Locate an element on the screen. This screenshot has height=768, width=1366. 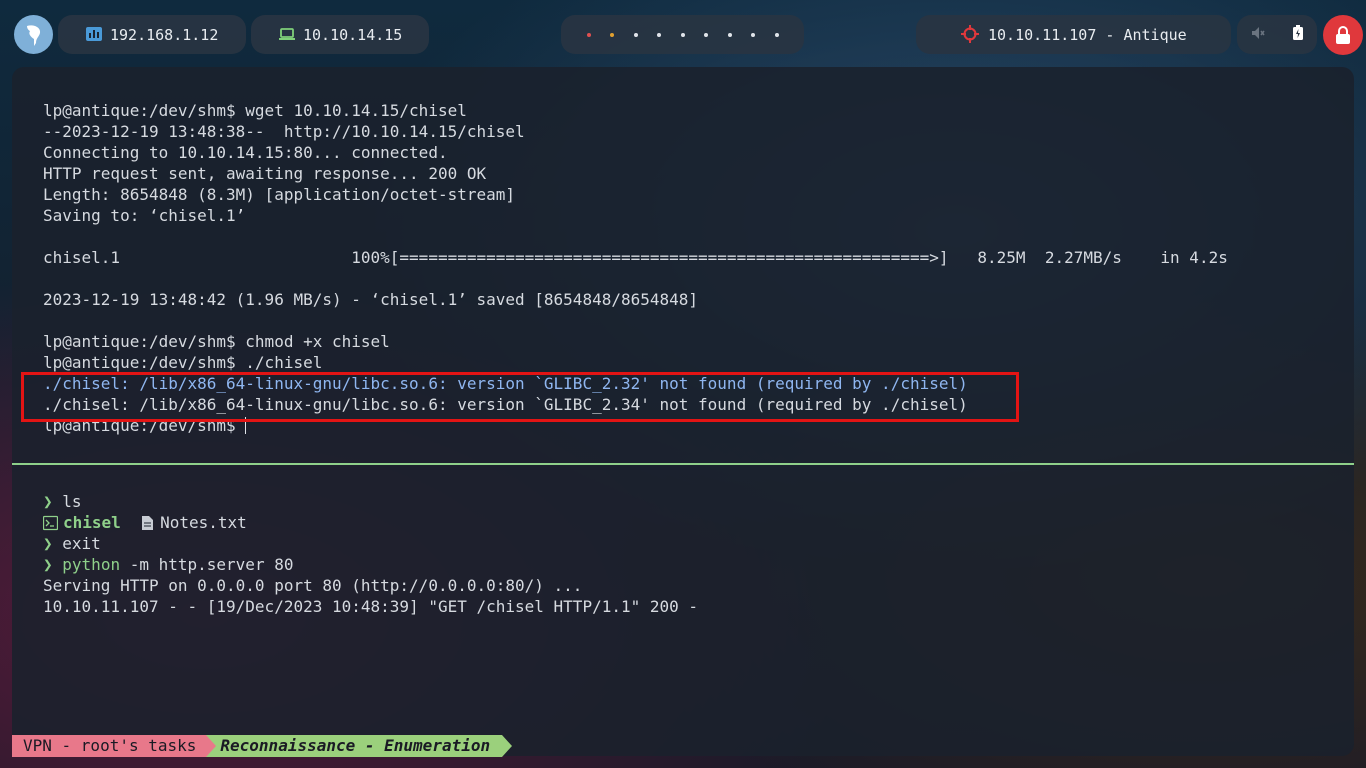
session-name: VPN - root's tasks is located at coordinates (114, 746).